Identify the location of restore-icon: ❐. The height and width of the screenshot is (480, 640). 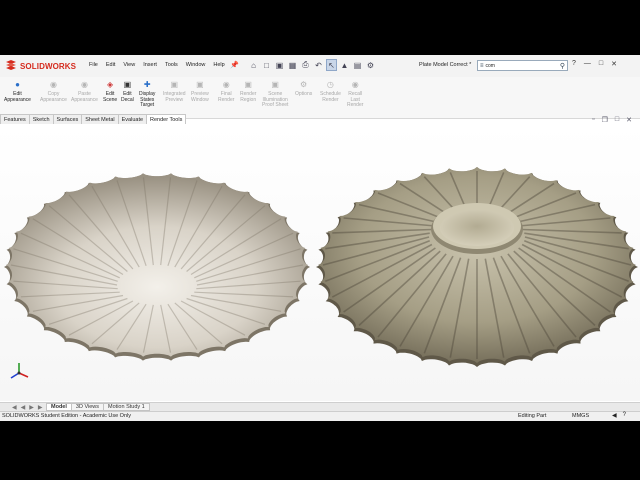
(605, 120).